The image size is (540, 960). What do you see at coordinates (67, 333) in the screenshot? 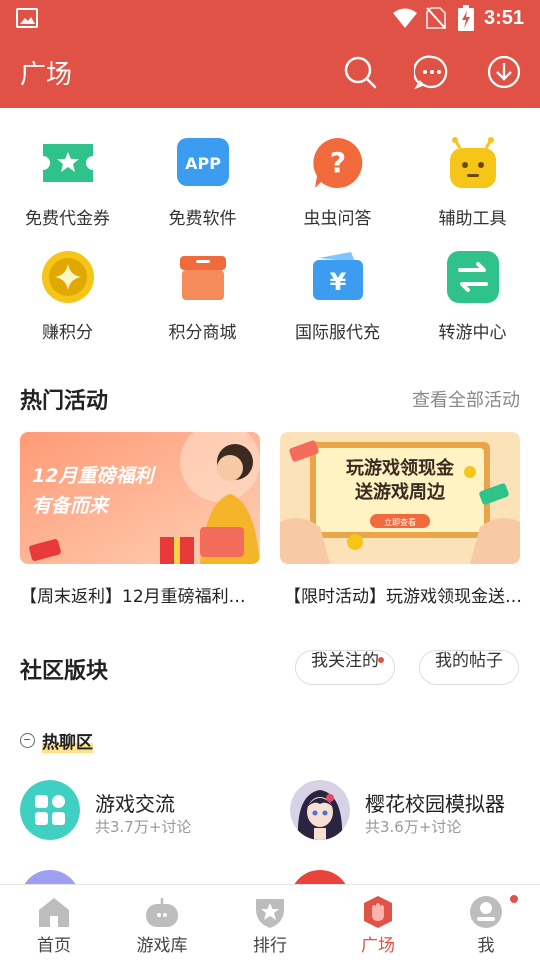
I see `shortcut-label: 赚积分` at bounding box center [67, 333].